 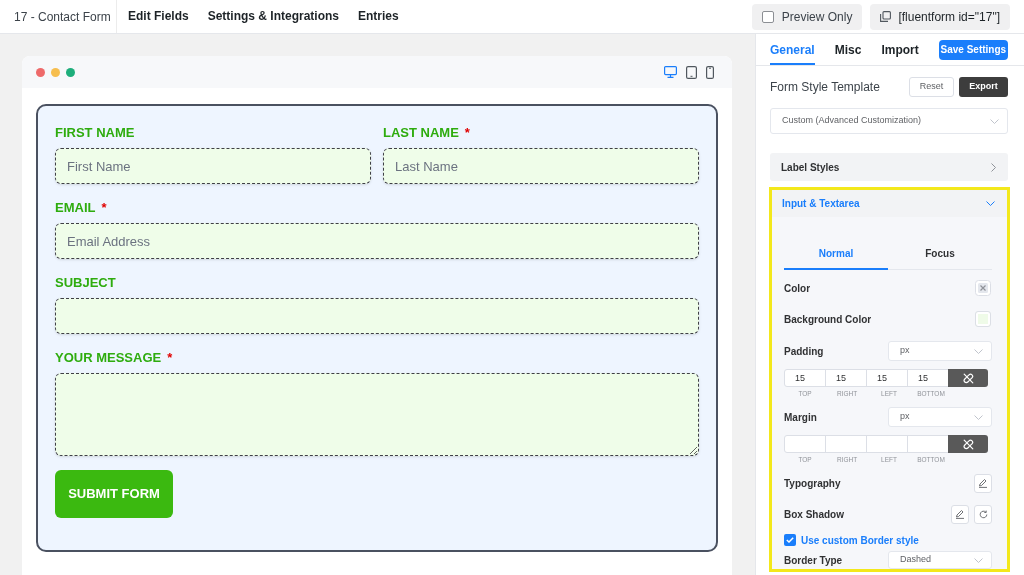 What do you see at coordinates (541, 166) in the screenshot?
I see `text-input: Last Name` at bounding box center [541, 166].